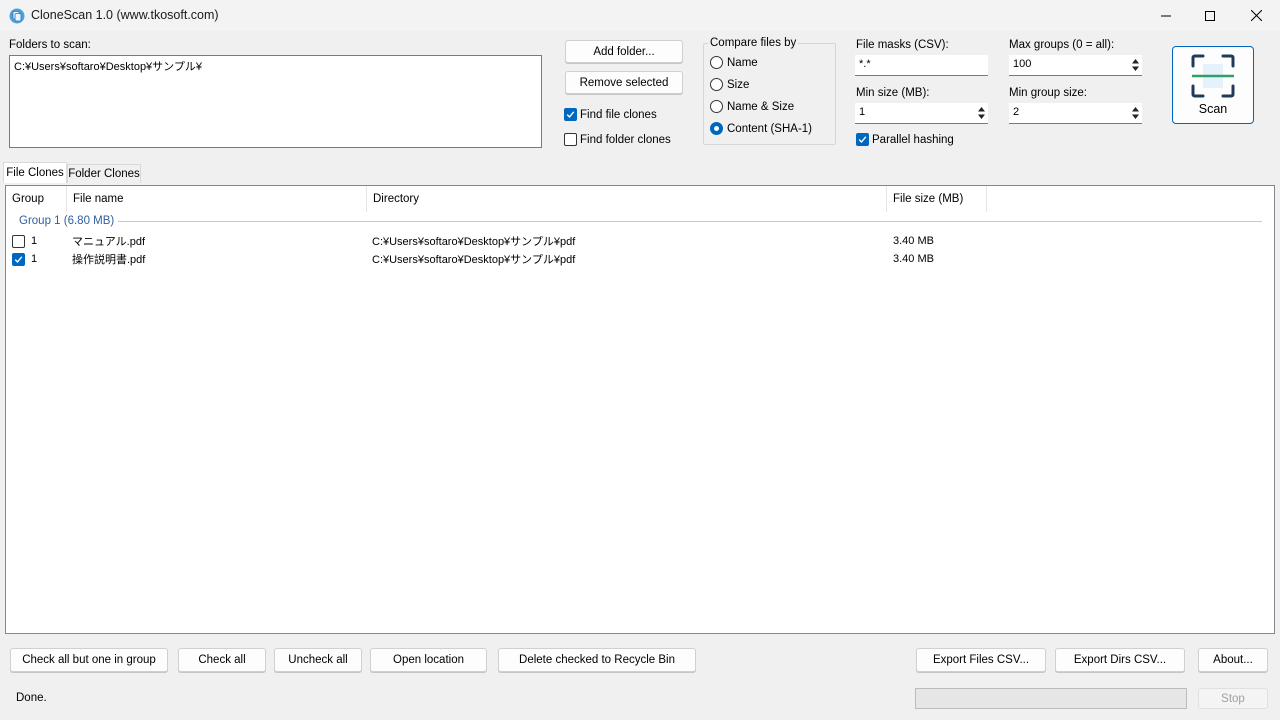 This screenshot has height=720, width=1280. Describe the element at coordinates (36, 199) in the screenshot. I see `column-header-group: Group` at that location.